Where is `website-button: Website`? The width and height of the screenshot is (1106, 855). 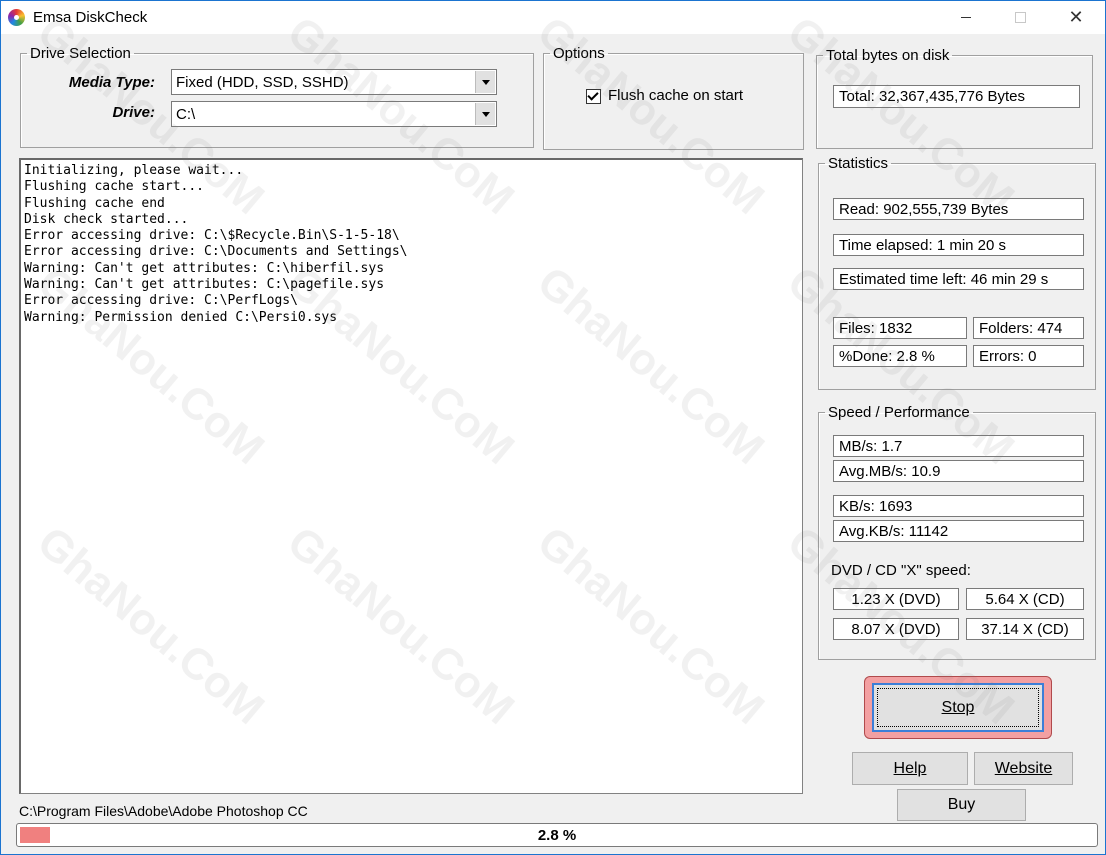
website-button: Website is located at coordinates (1023, 768).